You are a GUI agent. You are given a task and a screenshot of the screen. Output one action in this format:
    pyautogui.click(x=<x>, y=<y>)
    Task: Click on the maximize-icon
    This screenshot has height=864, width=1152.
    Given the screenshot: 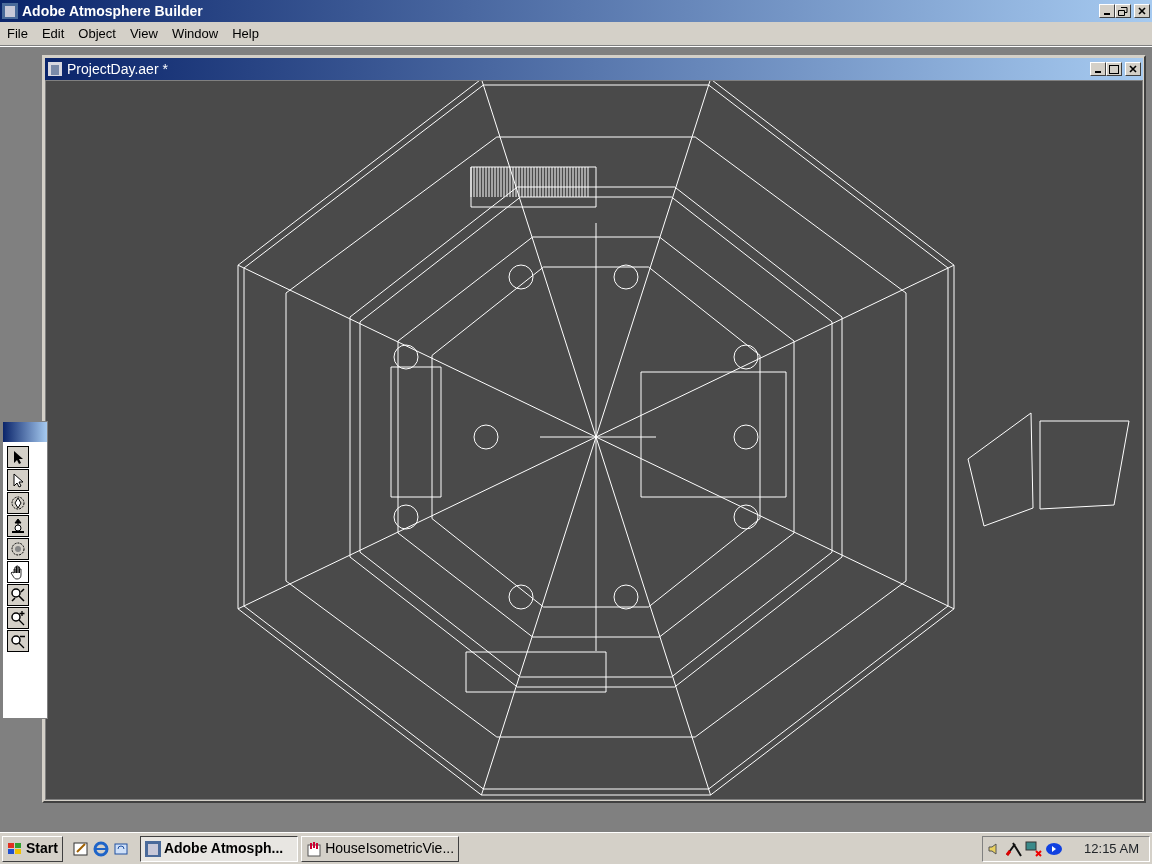 What is the action you would take?
    pyautogui.click(x=1113, y=69)
    